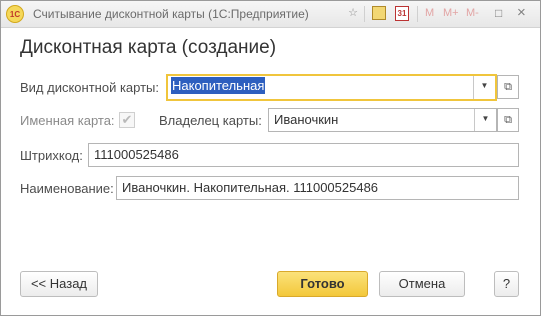 This screenshot has height=316, width=541. Describe the element at coordinates (15, 14) in the screenshot. I see `app-logo-icon: 1С` at that location.